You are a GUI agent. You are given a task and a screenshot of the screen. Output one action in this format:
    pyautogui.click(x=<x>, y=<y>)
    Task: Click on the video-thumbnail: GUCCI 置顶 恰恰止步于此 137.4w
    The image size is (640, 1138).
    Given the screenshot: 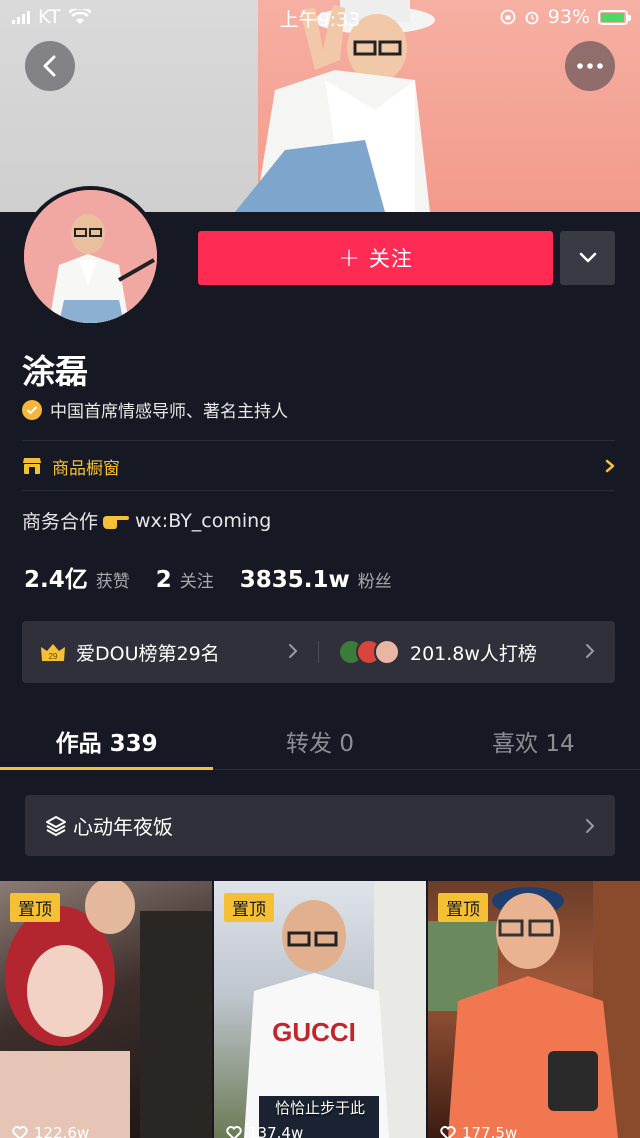 What is the action you would take?
    pyautogui.click(x=320, y=1009)
    